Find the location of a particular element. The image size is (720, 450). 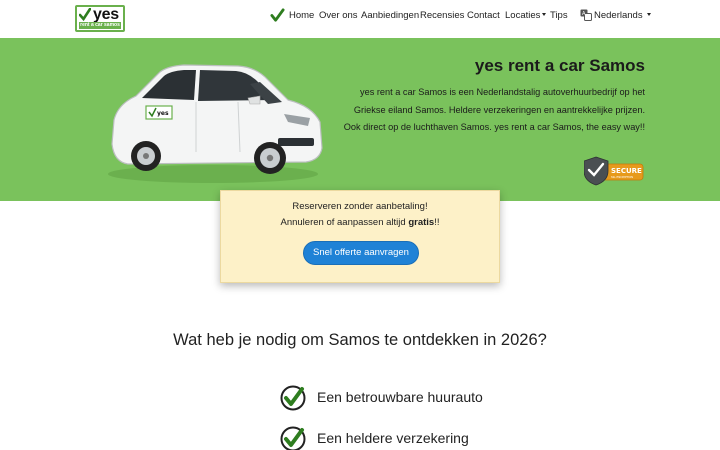

language-selector: Nederlands is located at coordinates (622, 15).